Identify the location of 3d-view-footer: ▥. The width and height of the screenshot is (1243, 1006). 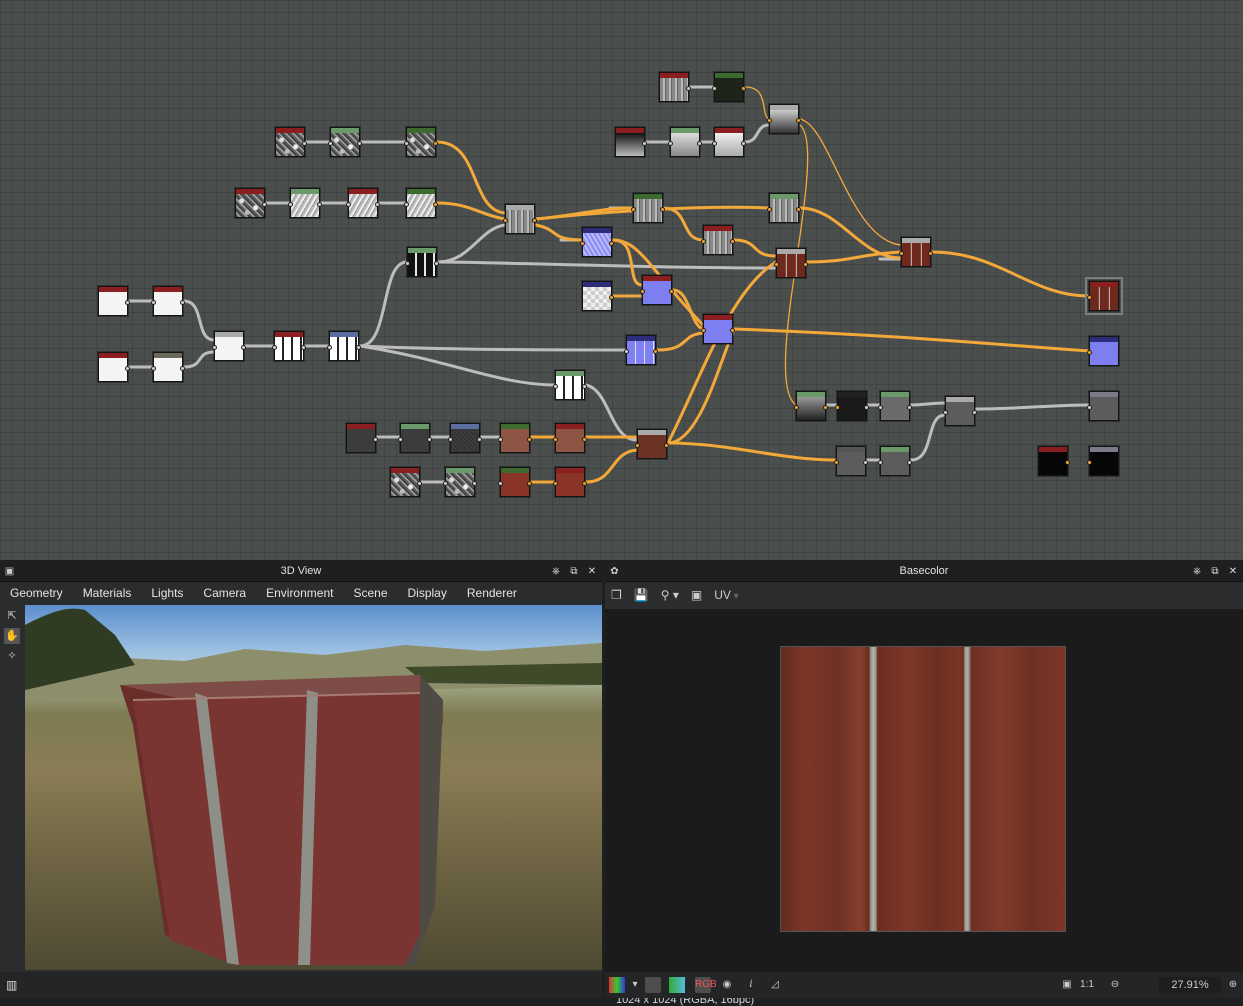
(301, 985).